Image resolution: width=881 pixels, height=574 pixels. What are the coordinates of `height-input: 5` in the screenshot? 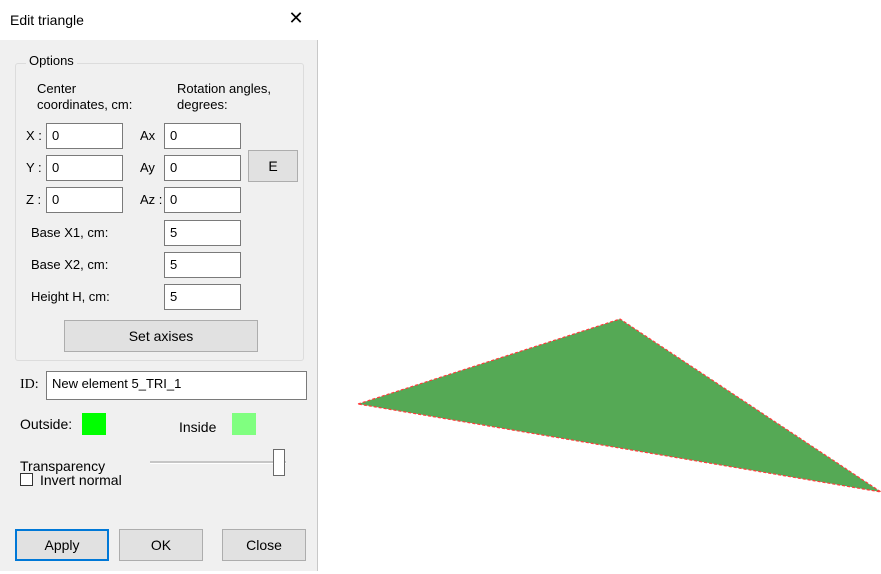 It's located at (202, 297).